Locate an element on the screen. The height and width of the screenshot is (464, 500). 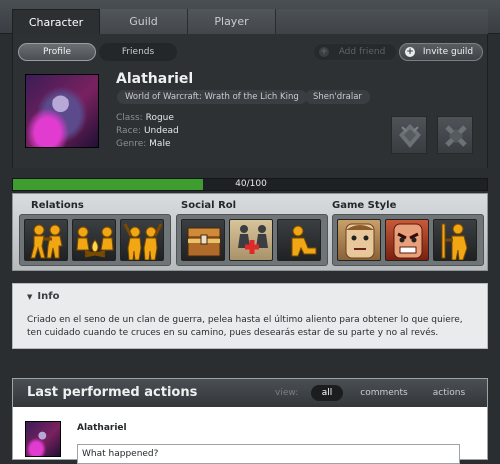
race-value: Undead is located at coordinates (161, 131).